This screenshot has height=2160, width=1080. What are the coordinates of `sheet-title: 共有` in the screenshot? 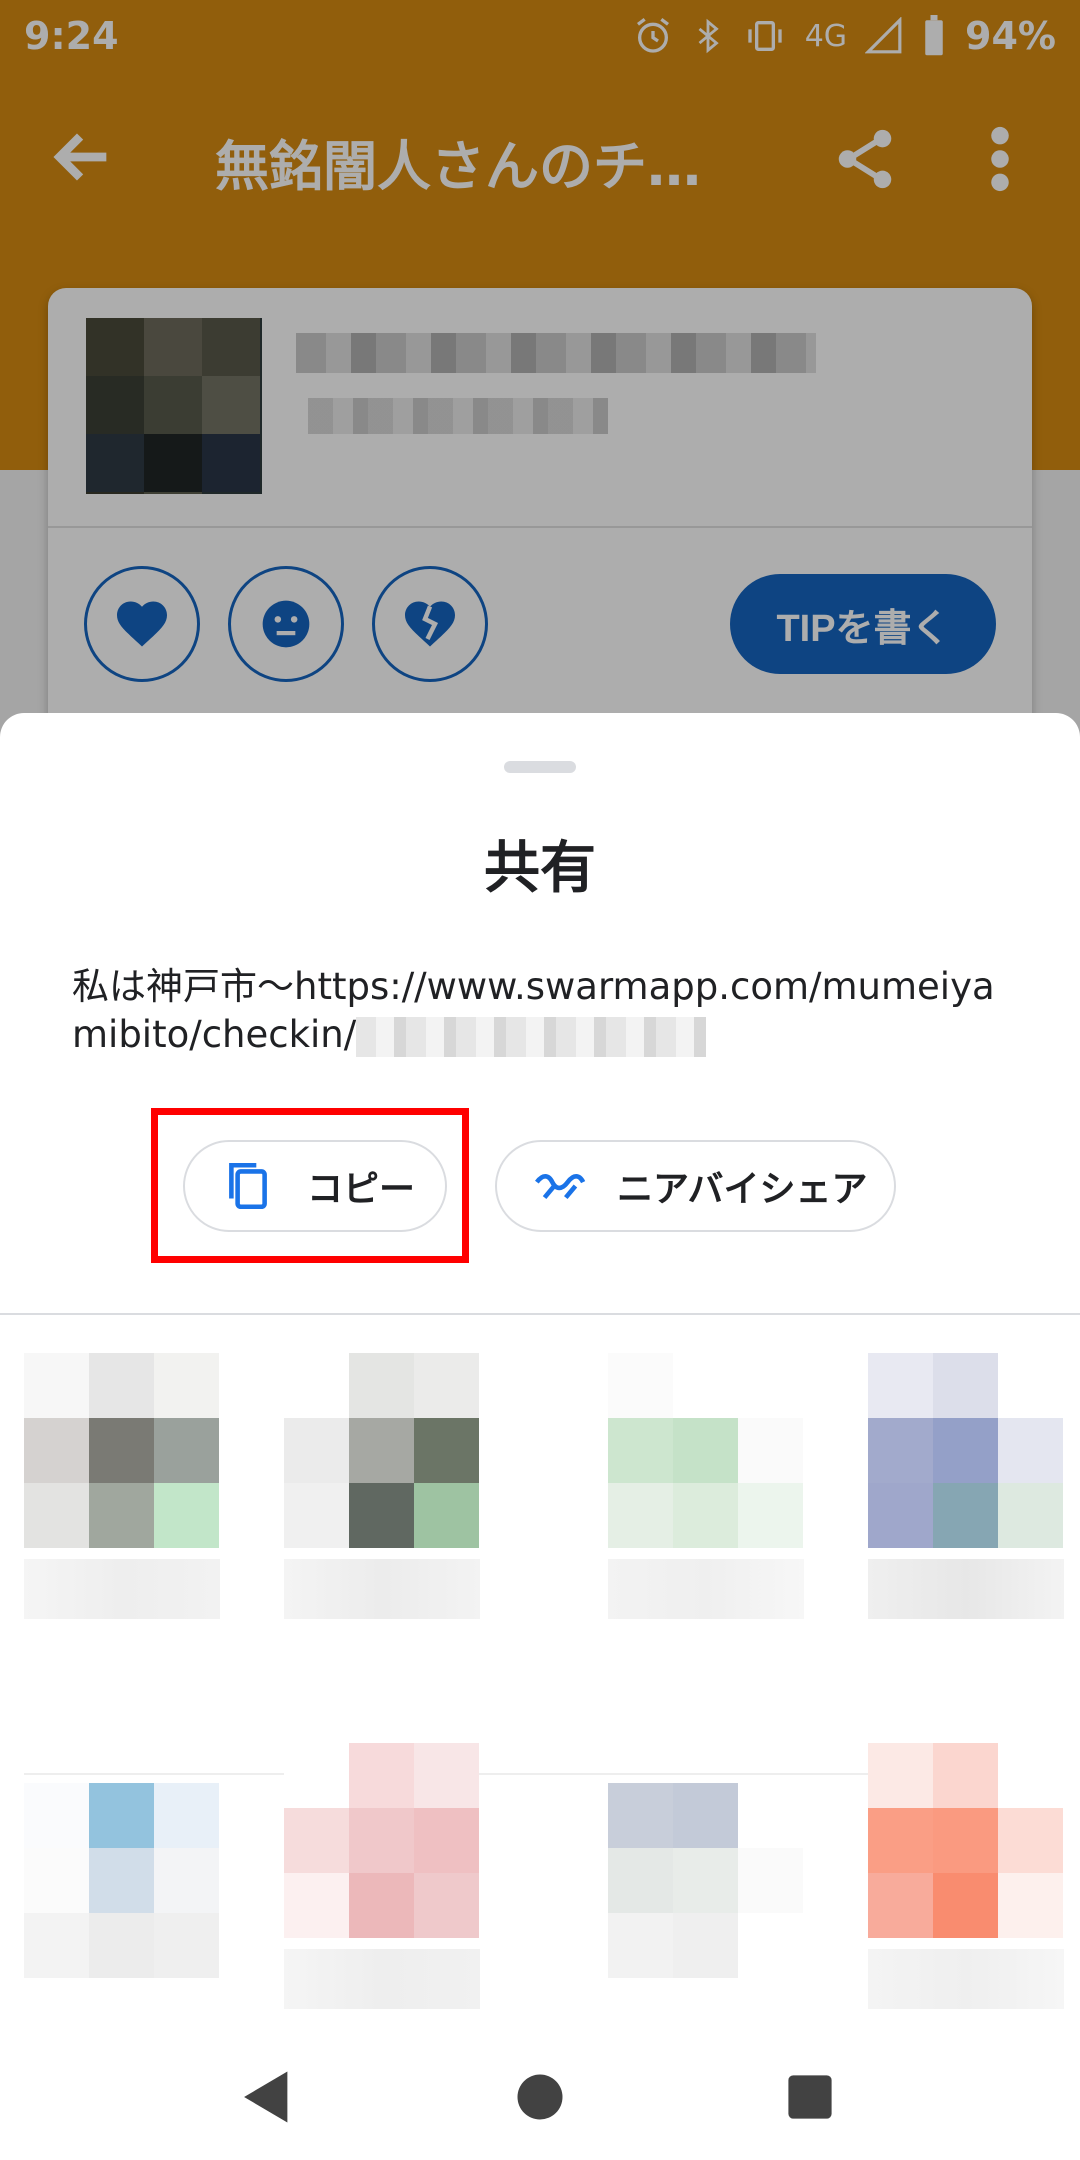 It's located at (540, 868).